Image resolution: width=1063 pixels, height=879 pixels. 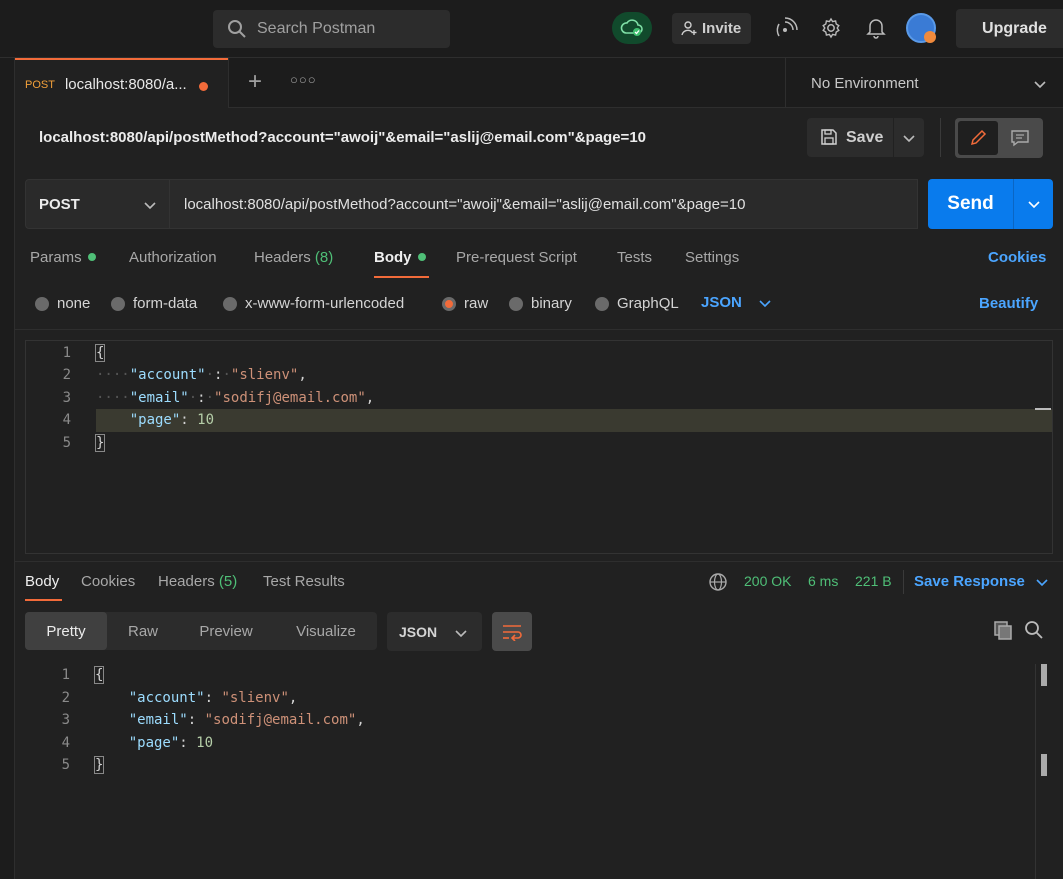 What do you see at coordinates (1009, 28) in the screenshot?
I see `upgrade-button: Upgrade` at bounding box center [1009, 28].